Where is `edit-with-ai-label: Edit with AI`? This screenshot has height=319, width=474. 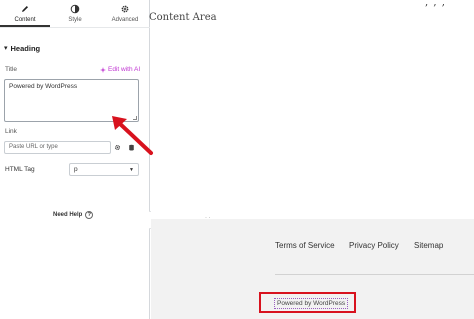
edit-with-ai-label: Edit with AI is located at coordinates (124, 69).